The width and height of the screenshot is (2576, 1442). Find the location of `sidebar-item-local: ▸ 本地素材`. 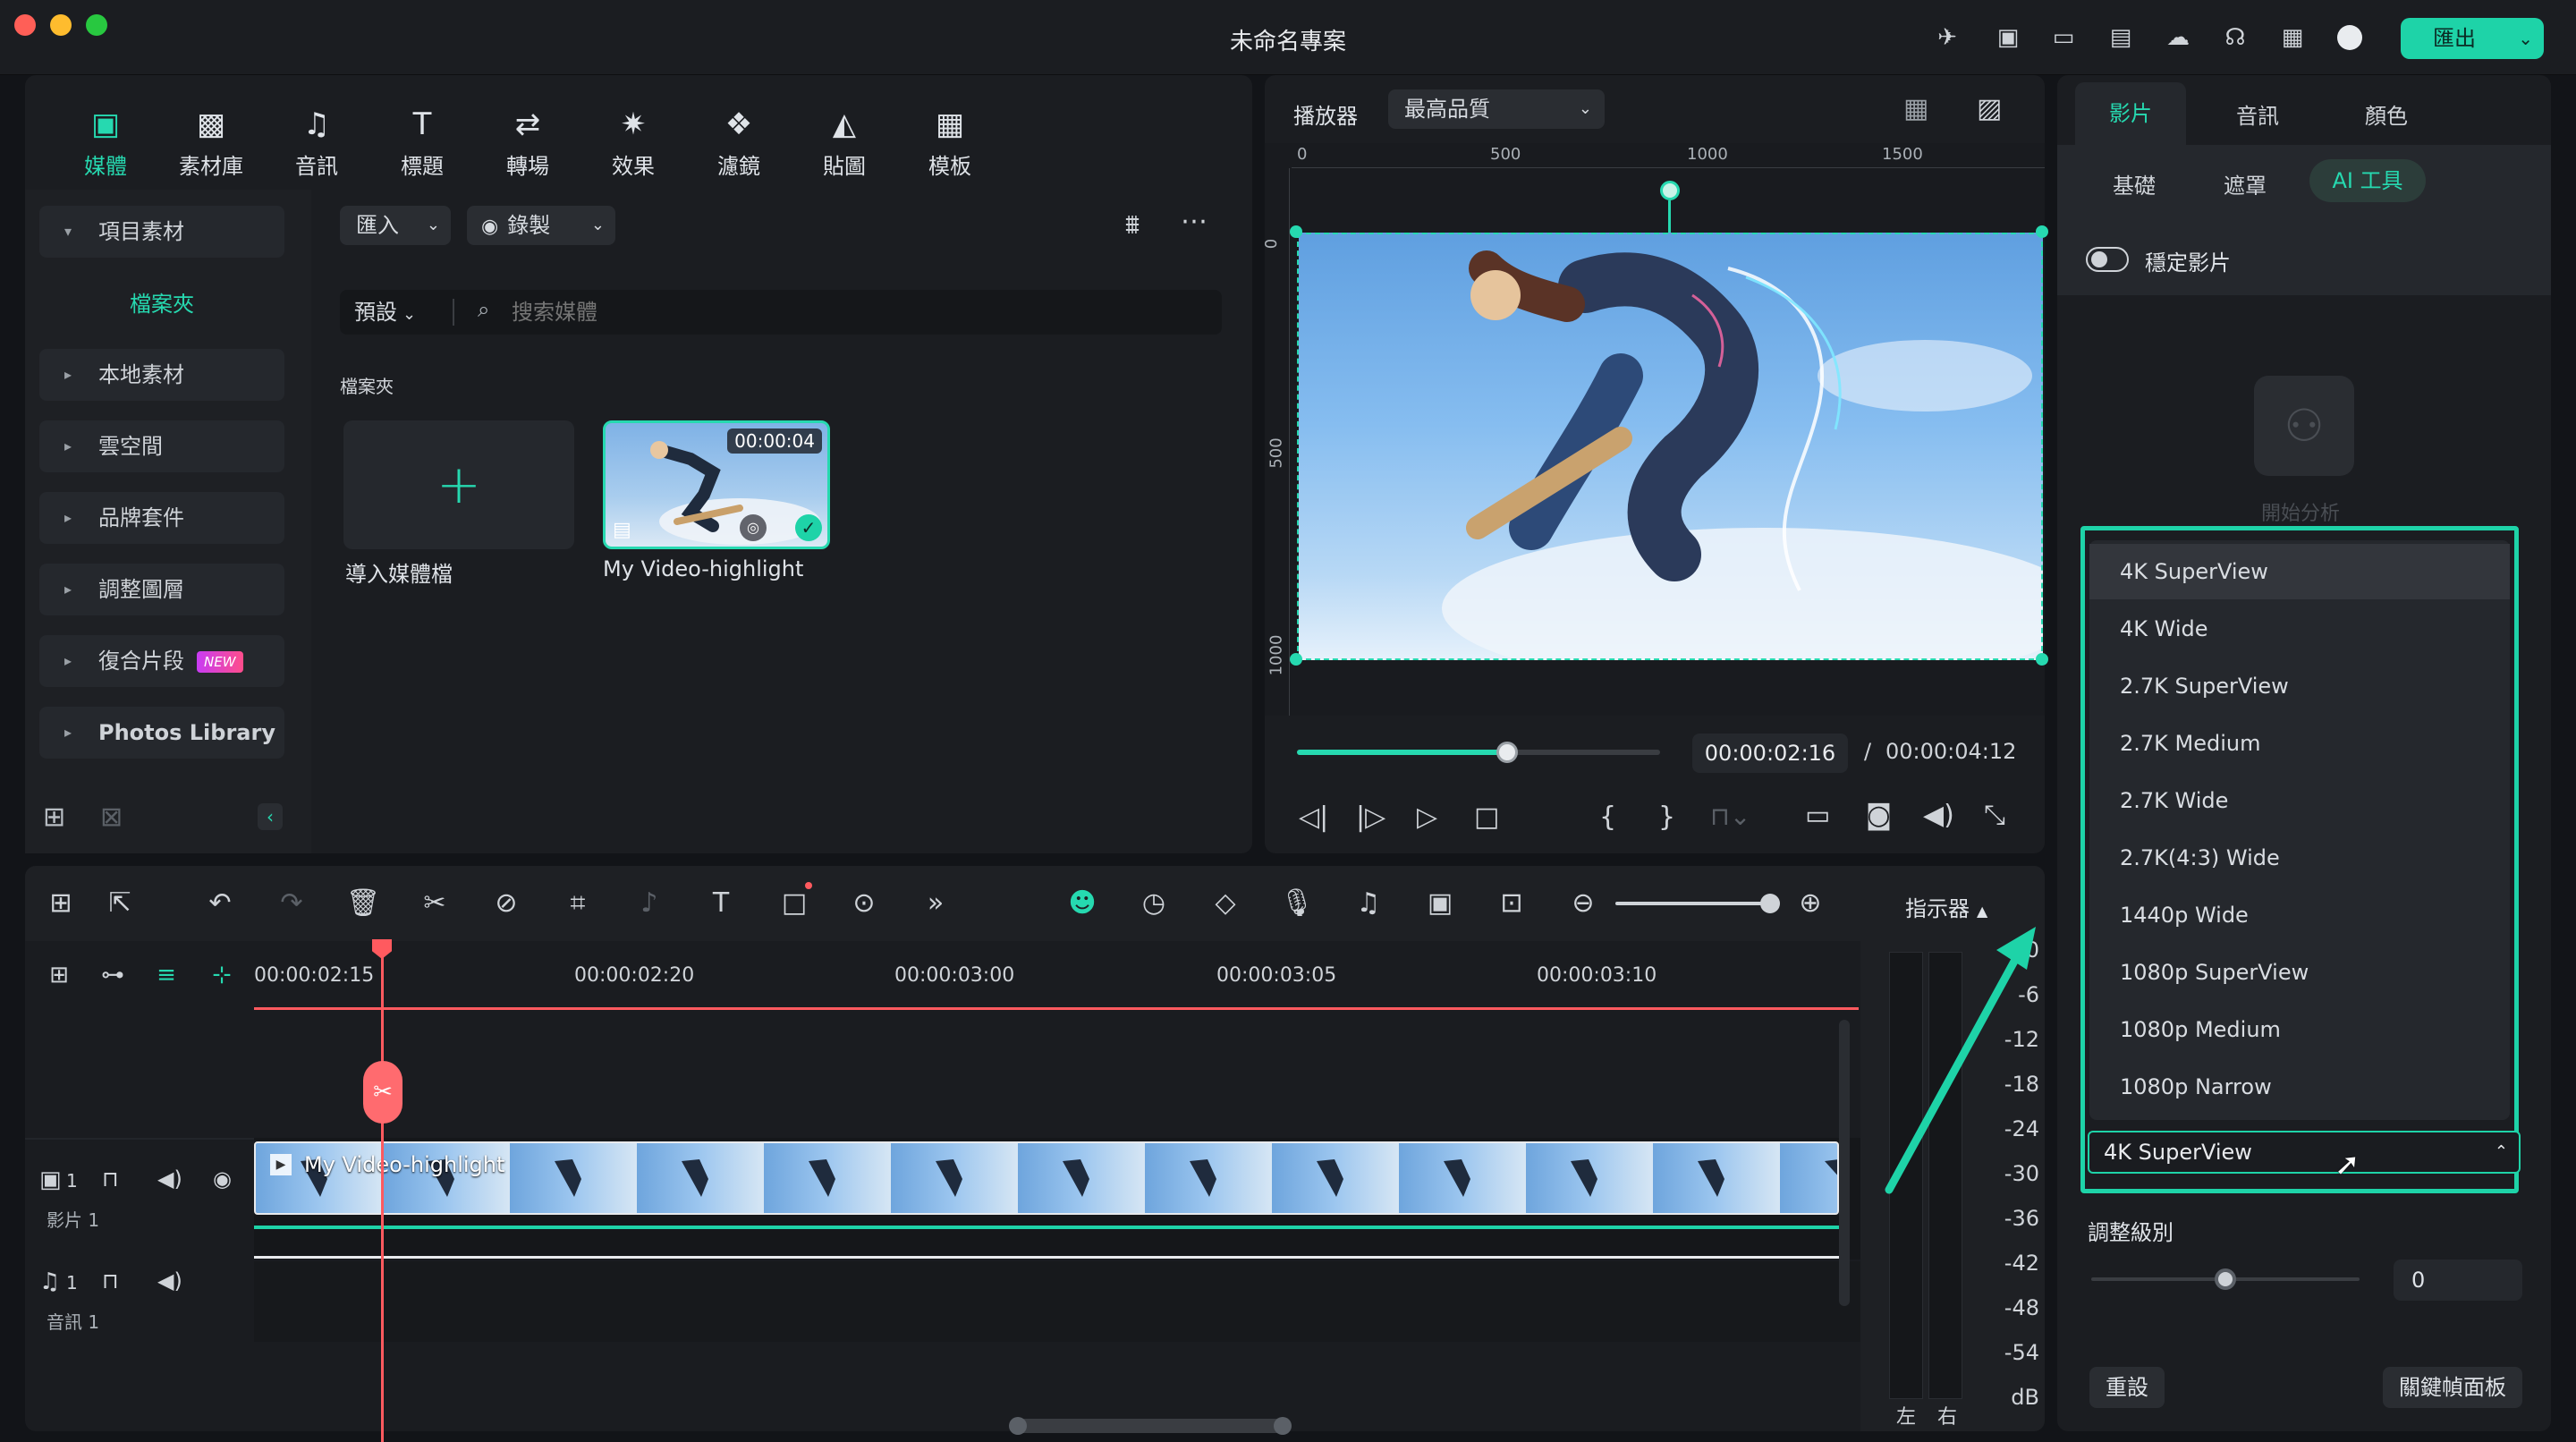

sidebar-item-local: ▸ 本地素材 is located at coordinates (161, 375).